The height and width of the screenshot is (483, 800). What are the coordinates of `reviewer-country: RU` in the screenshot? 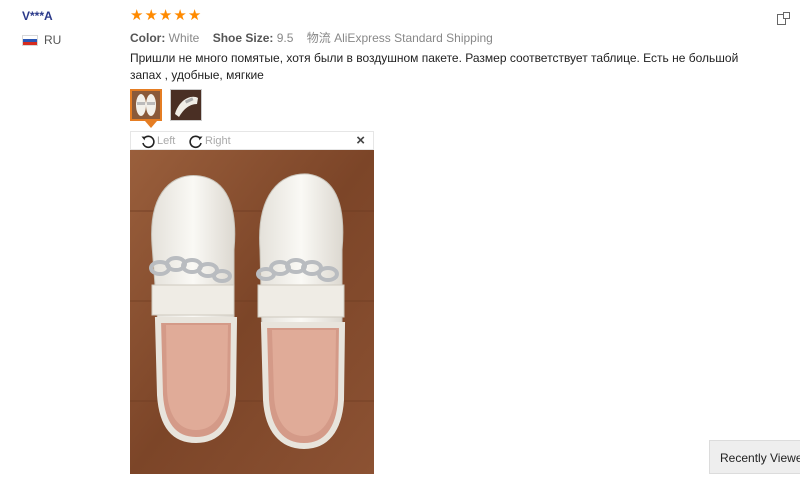 It's located at (41, 40).